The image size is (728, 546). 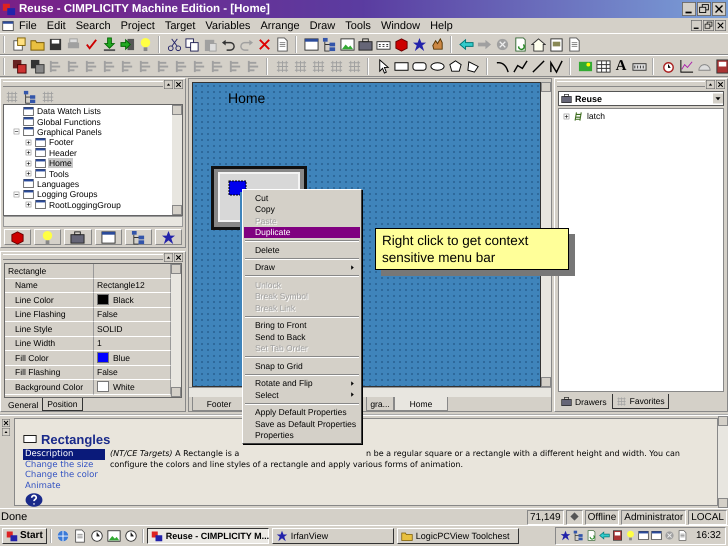 I want to click on send-to-back-icon, so click(x=37, y=66).